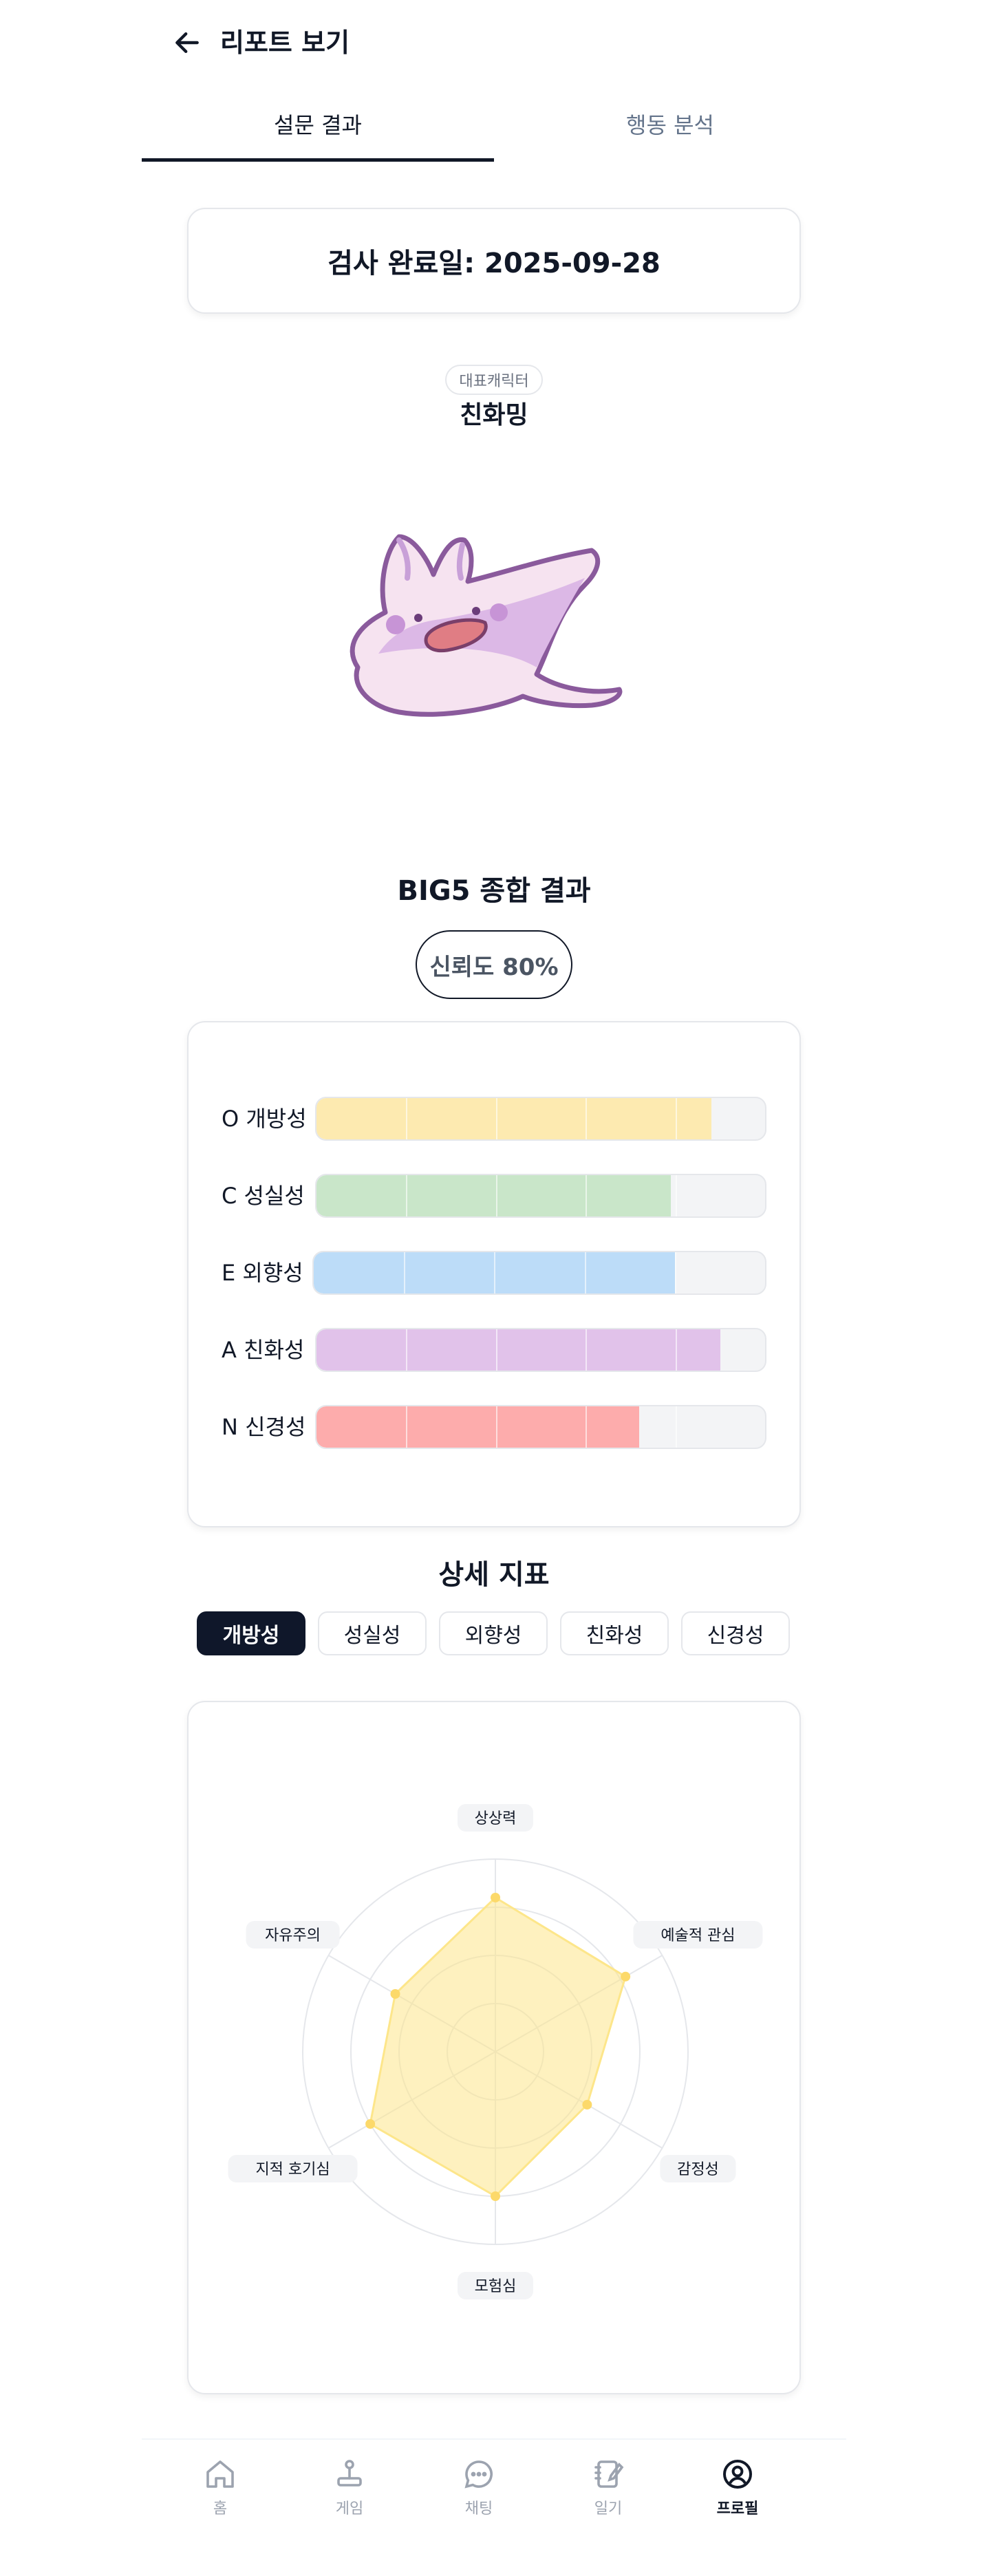 The image size is (988, 2576). I want to click on radar-axis-label: 감정성, so click(698, 2169).